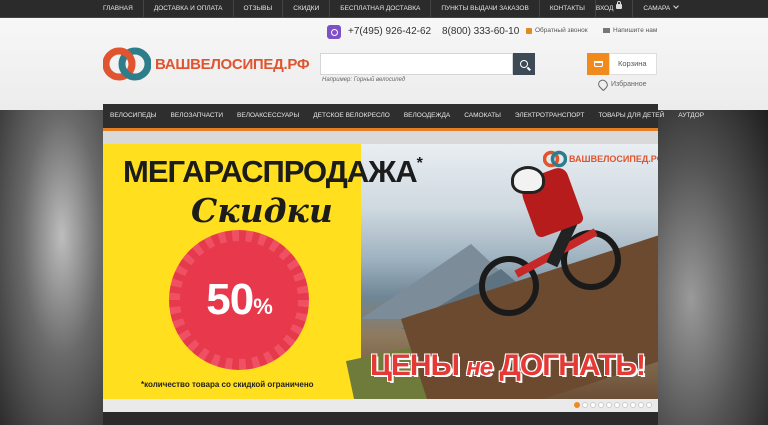 This screenshot has width=768, height=425. I want to click on nav-bike-clothing: Велоодежда, so click(427, 116).